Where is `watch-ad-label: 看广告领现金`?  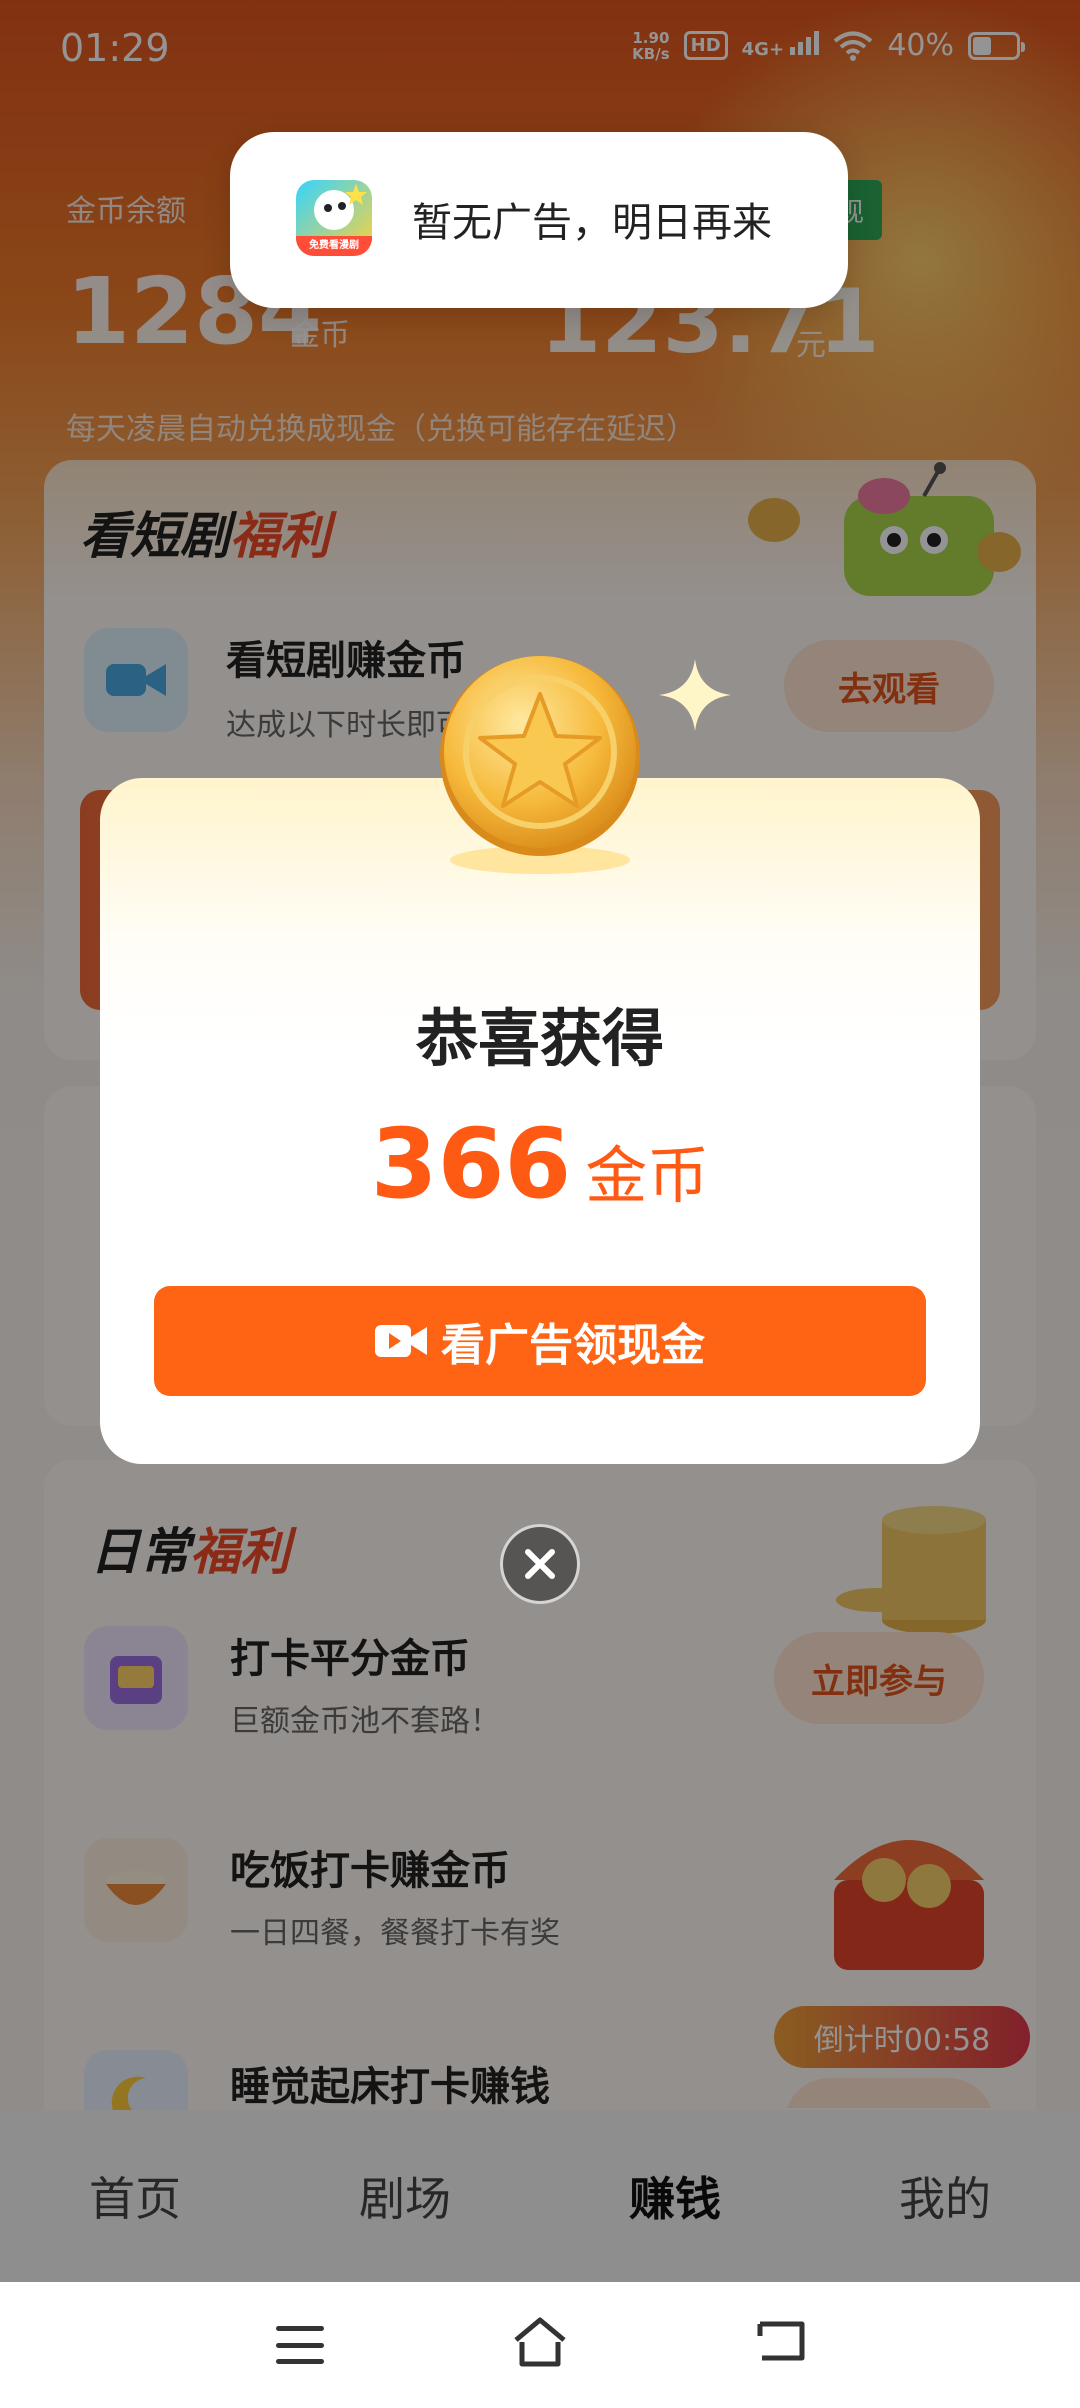 watch-ad-label: 看广告领现金 is located at coordinates (573, 1345).